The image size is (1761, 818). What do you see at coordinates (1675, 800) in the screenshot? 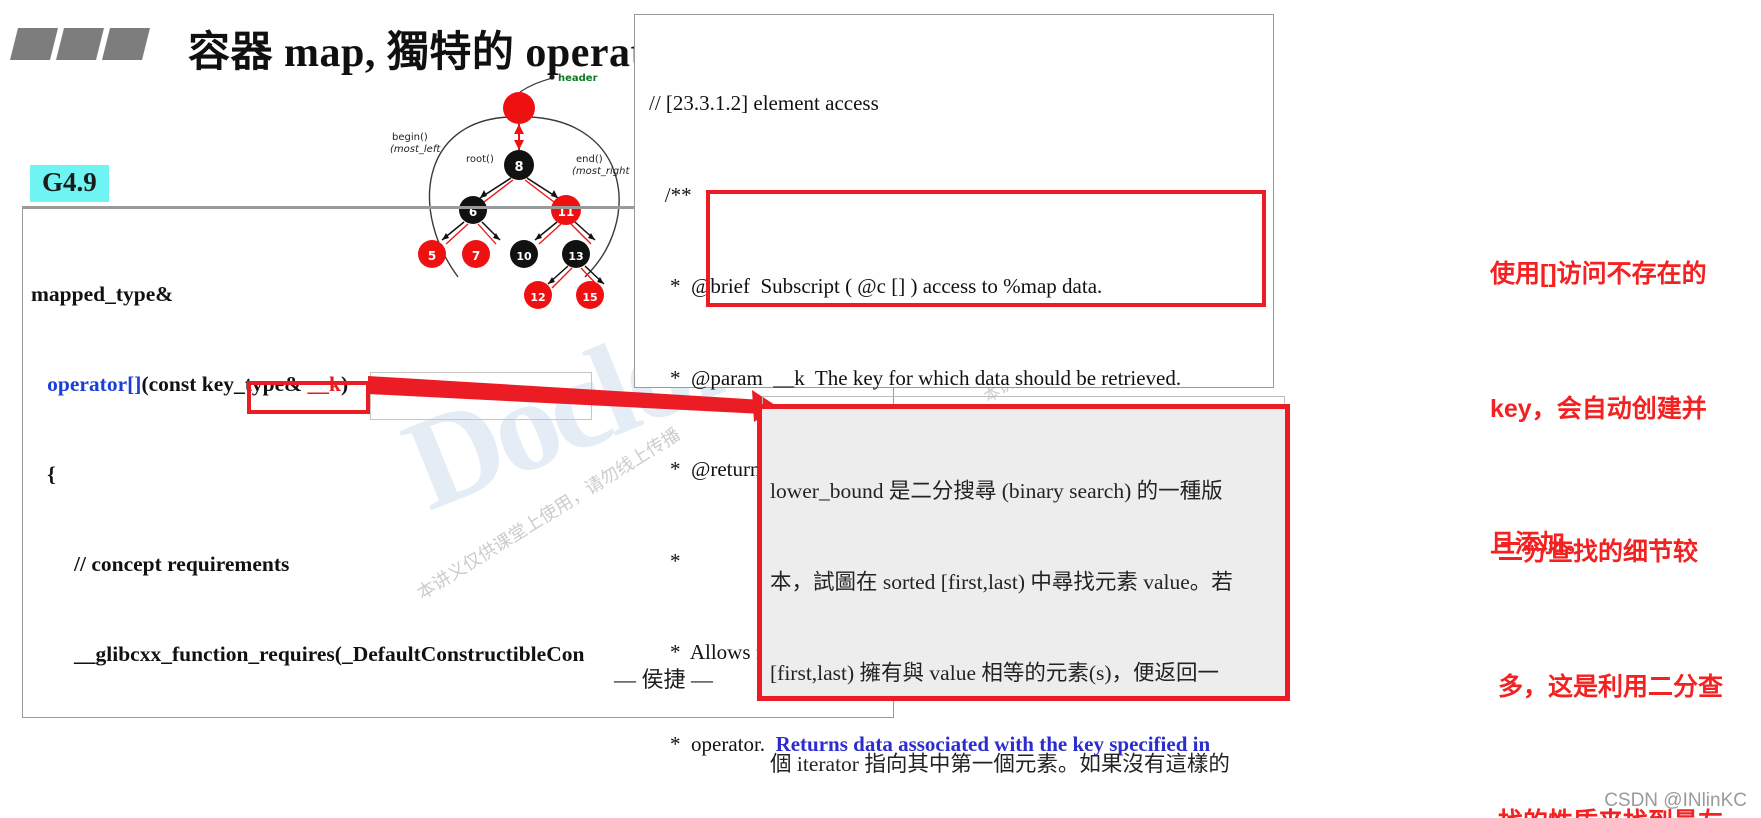
I see `csdn-watermark: CSDN @INlinKC` at bounding box center [1675, 800].